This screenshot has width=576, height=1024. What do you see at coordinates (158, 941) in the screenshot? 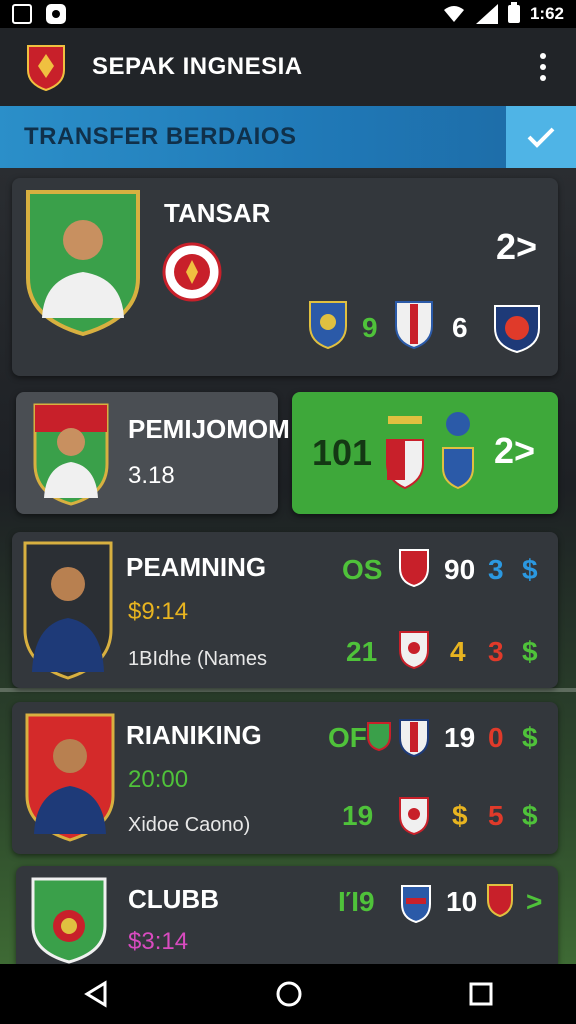
I see `club-value: $3:14` at bounding box center [158, 941].